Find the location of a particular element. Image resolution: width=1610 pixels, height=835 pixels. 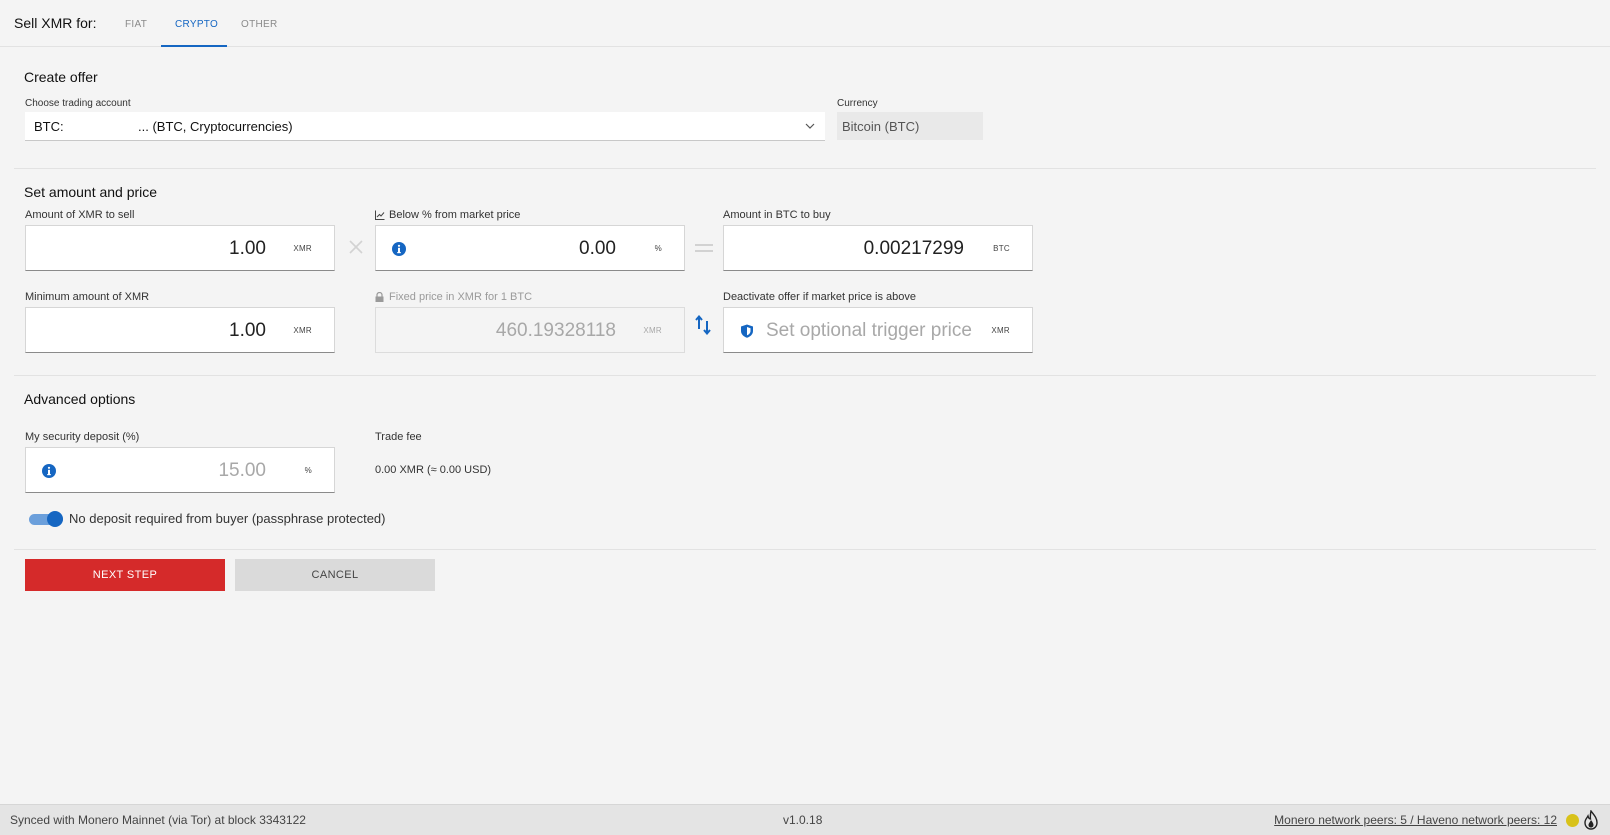

min-amount-value: 1.00 is located at coordinates (247, 330).